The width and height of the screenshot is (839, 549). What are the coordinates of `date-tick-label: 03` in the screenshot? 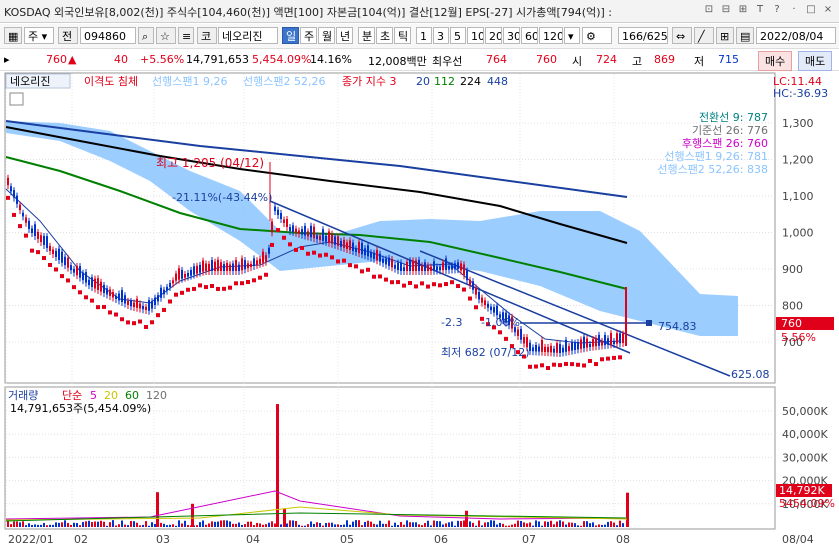 It's located at (163, 539).